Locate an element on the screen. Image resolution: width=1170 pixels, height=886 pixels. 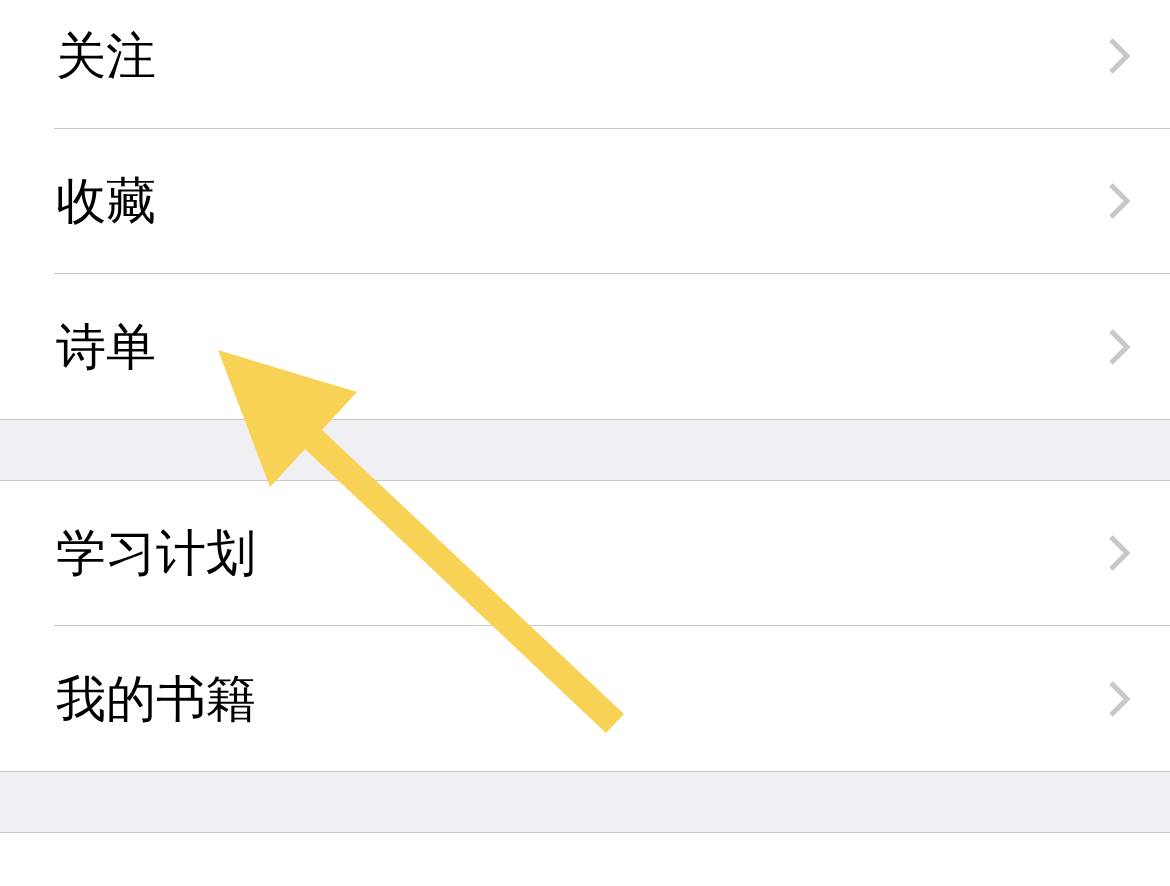
row-label: 我的书籍 is located at coordinates (155, 698).